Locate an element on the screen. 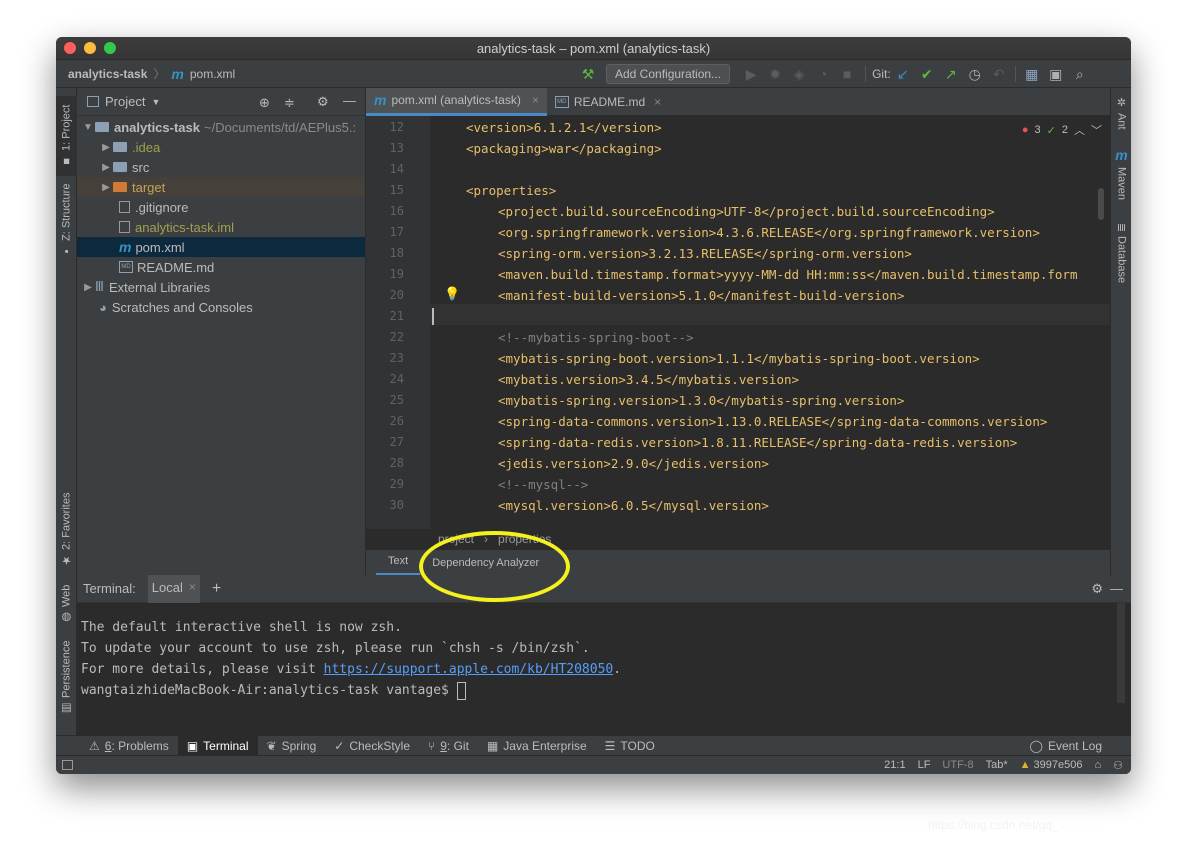 This screenshot has width=1187, height=848. tree-item-readme: MD README.md is located at coordinates (221, 267).